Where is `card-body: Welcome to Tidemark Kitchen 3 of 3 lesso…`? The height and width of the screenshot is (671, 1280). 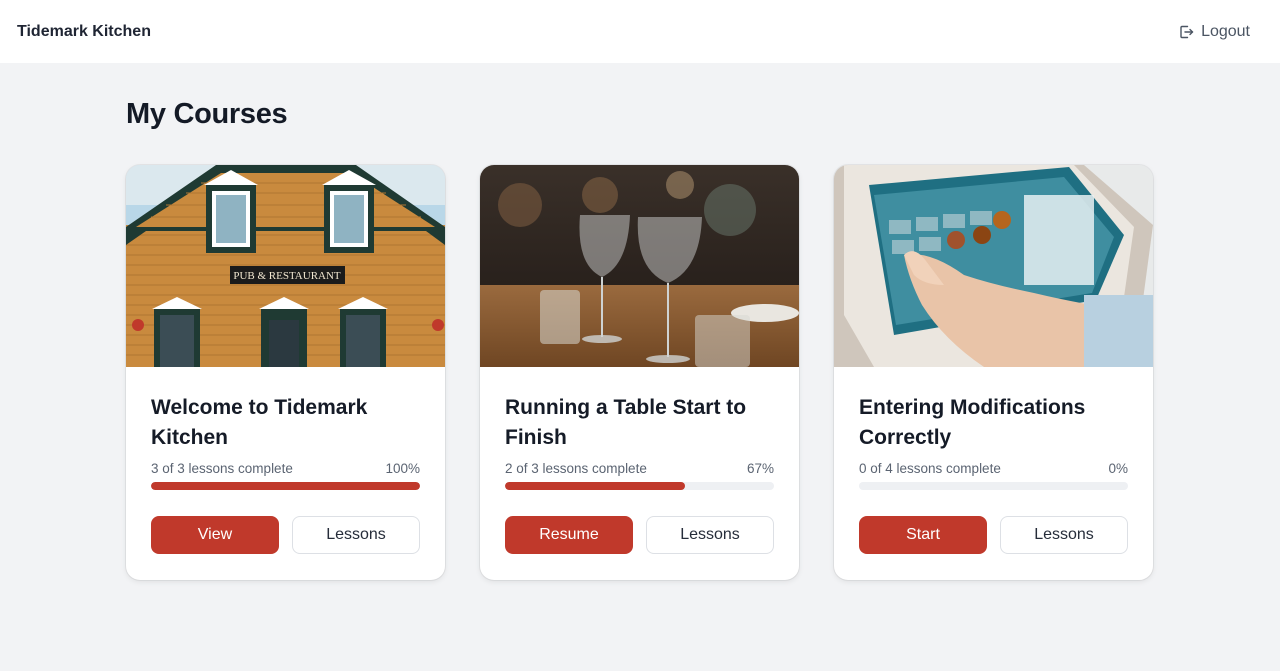
card-body: Welcome to Tidemark Kitchen 3 of 3 lesso… is located at coordinates (285, 460).